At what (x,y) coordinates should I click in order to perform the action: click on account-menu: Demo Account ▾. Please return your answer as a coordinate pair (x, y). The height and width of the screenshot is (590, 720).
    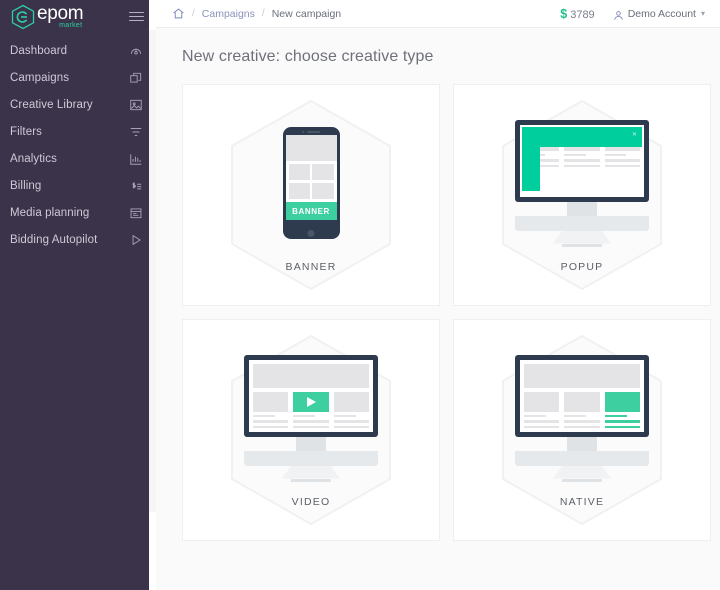
    Looking at the image, I should click on (659, 14).